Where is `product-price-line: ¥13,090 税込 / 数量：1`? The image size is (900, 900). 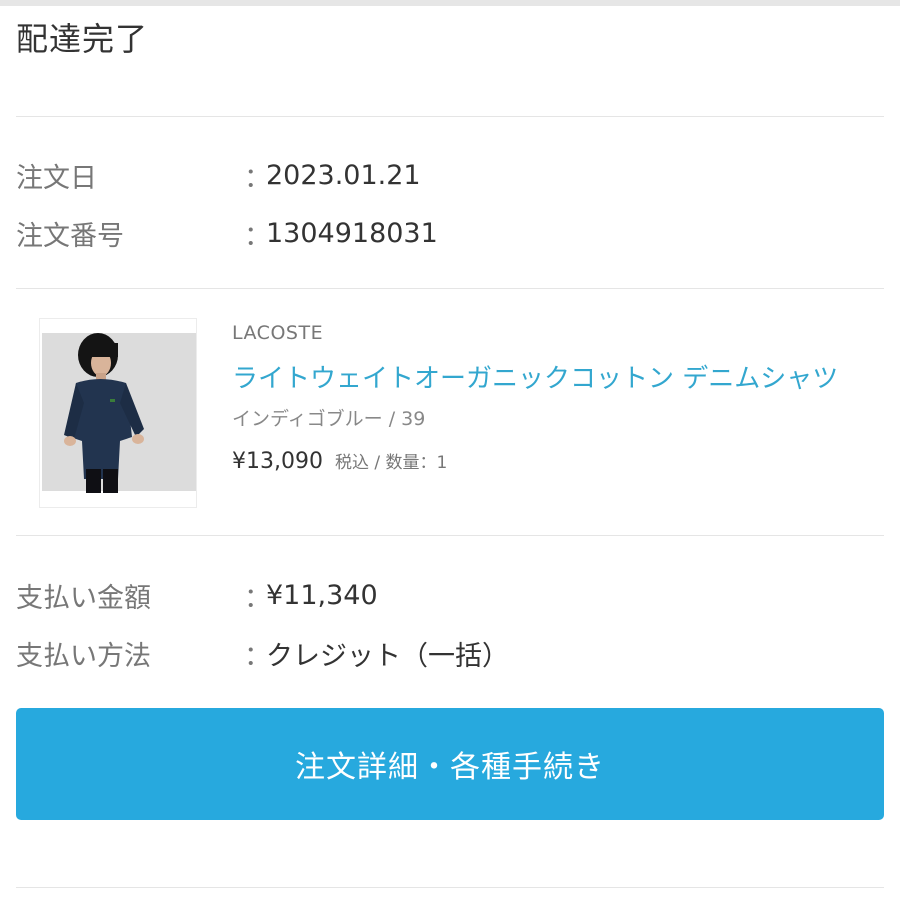 product-price-line: ¥13,090 税込 / 数量：1 is located at coordinates (339, 461).